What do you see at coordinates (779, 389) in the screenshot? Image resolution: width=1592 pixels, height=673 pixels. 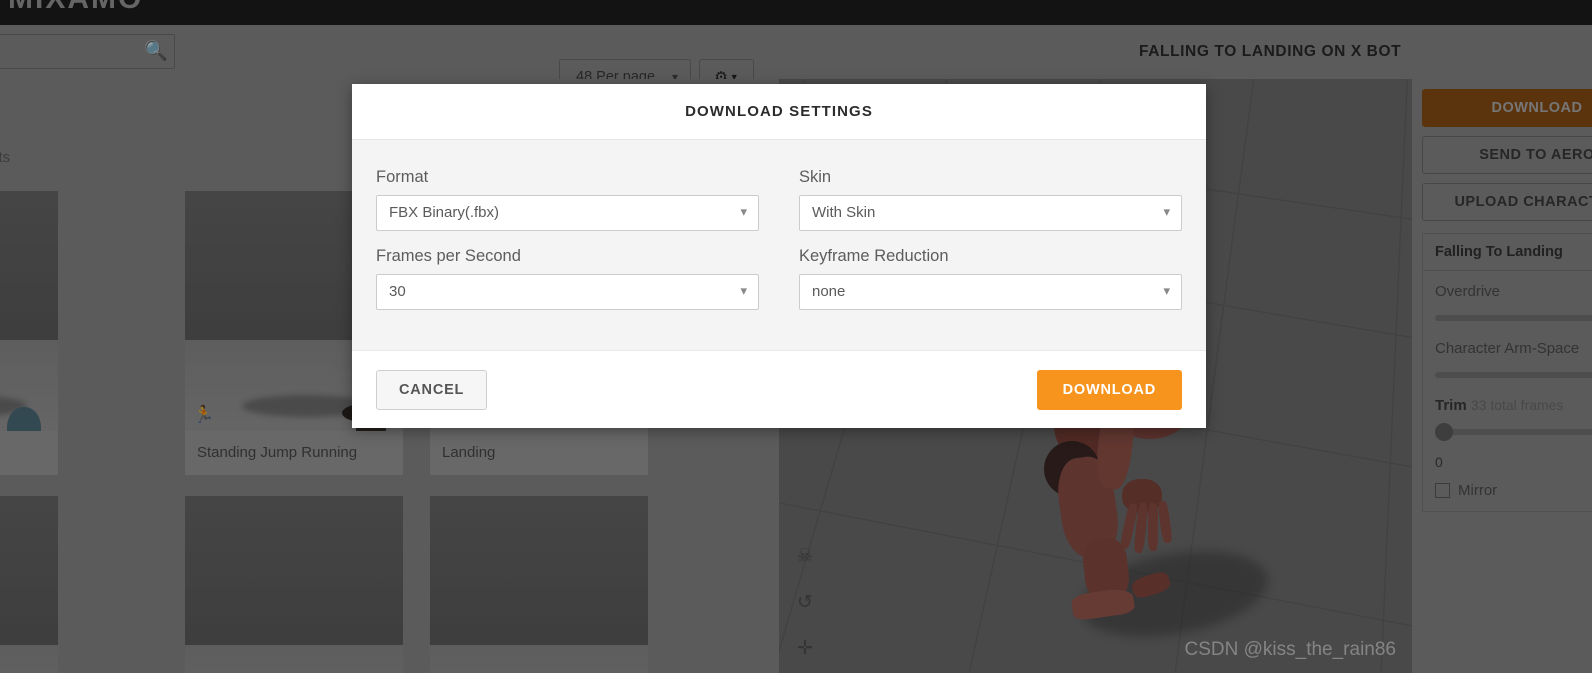 I see `modal-footer: CANCEL DOWNLOAD` at bounding box center [779, 389].